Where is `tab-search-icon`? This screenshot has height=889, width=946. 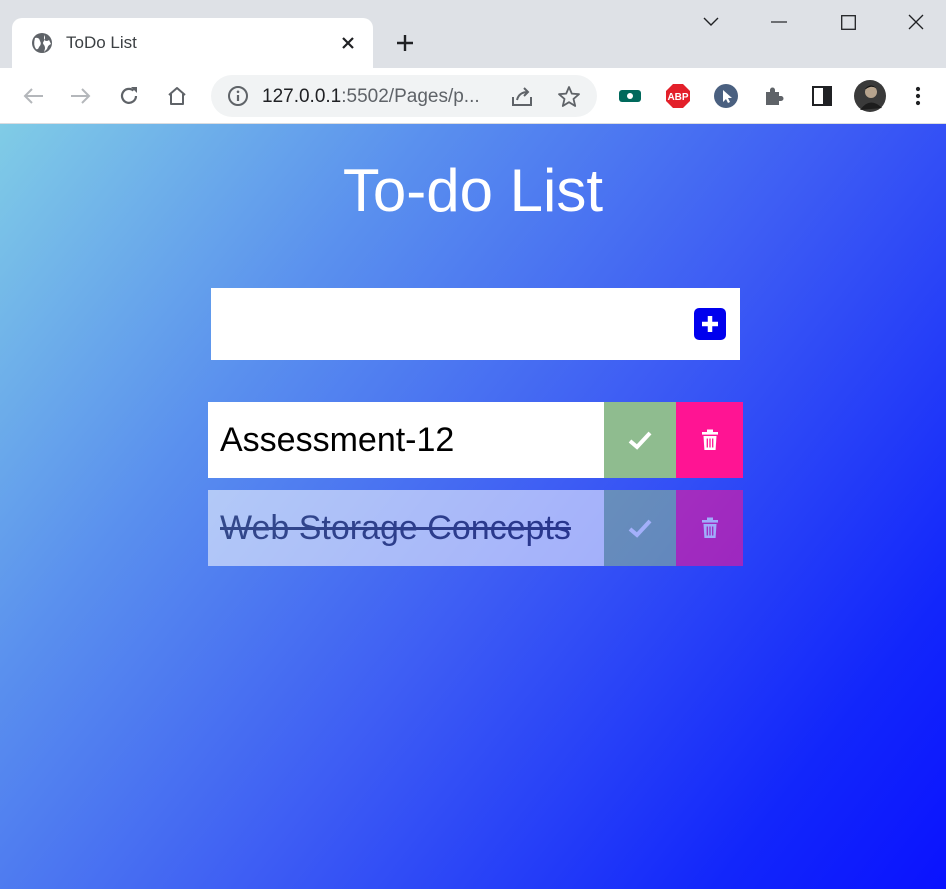 tab-search-icon is located at coordinates (711, 22).